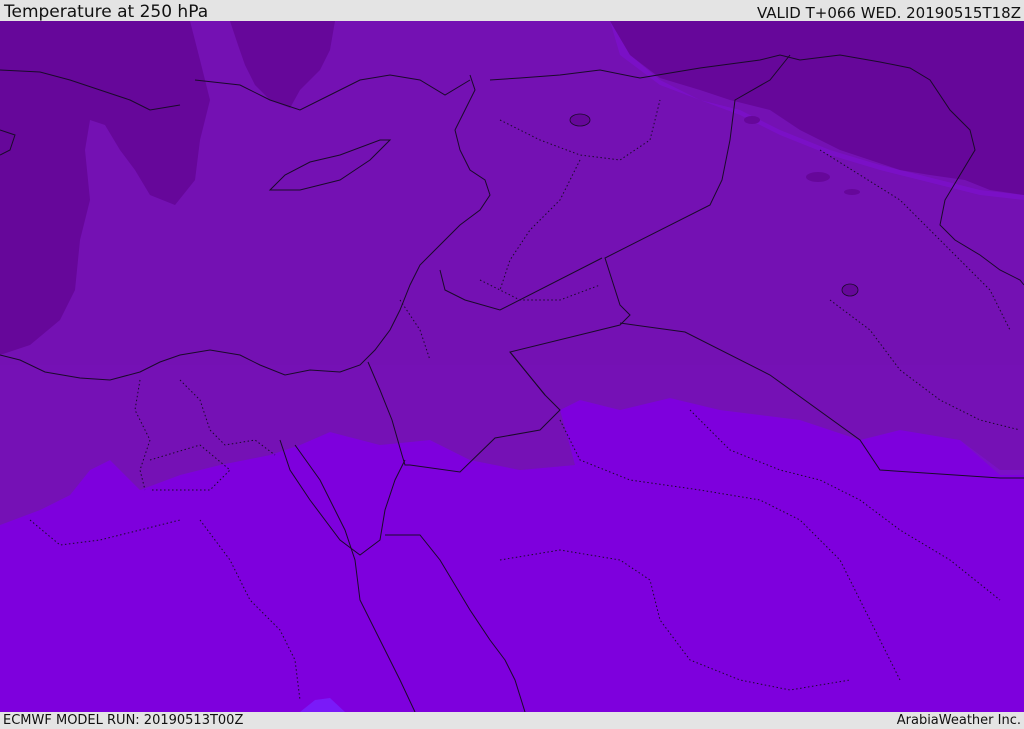 The height and width of the screenshot is (729, 1024). What do you see at coordinates (888, 13) in the screenshot?
I see `valid-time: VALID T+066 WED. 20190515T18Z` at bounding box center [888, 13].